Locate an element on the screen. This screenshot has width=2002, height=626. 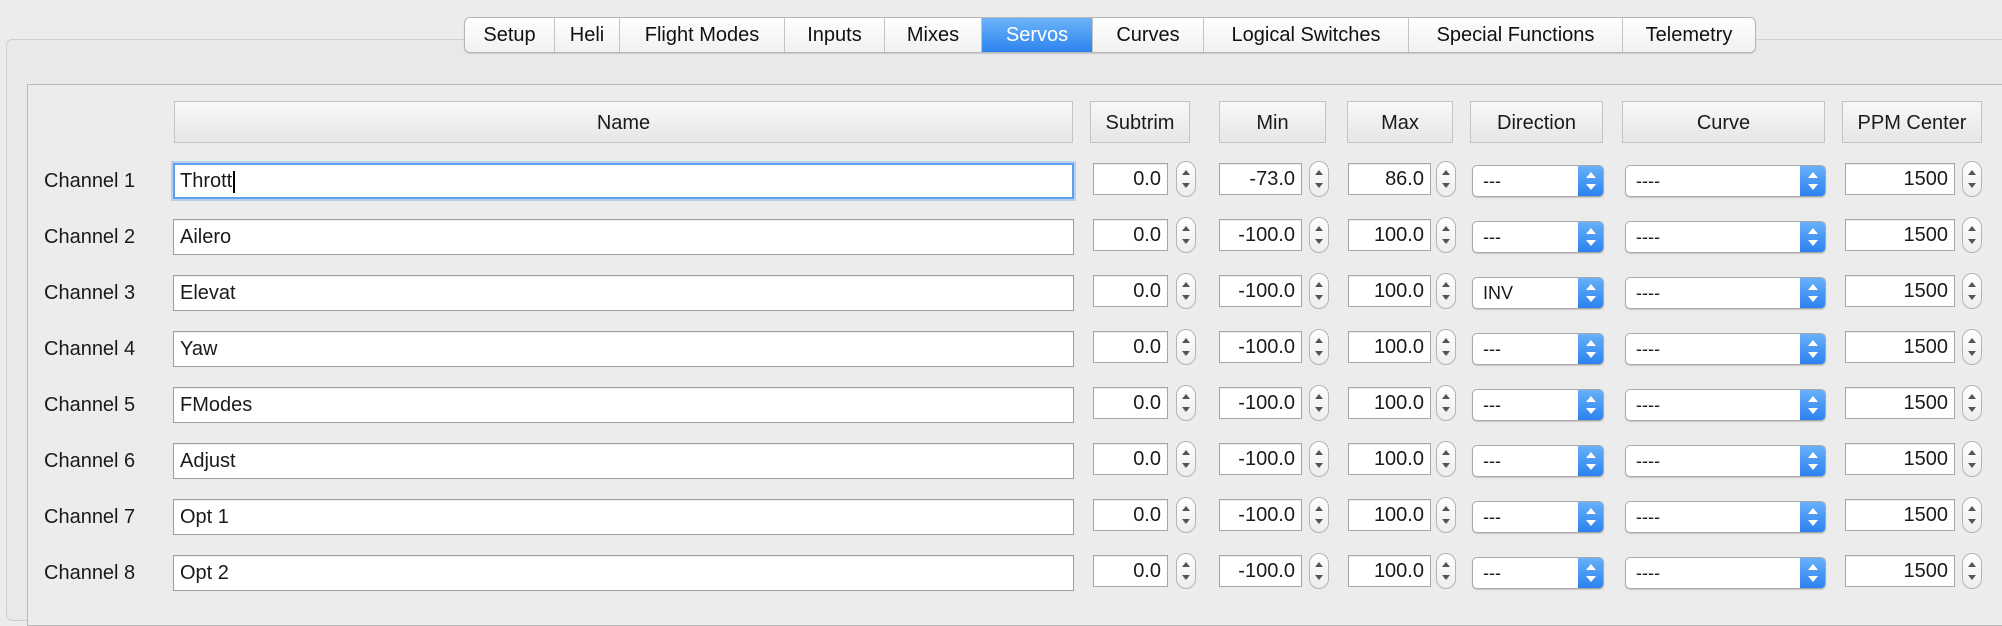
channel-name-input: Opt 1 is located at coordinates (623, 517).